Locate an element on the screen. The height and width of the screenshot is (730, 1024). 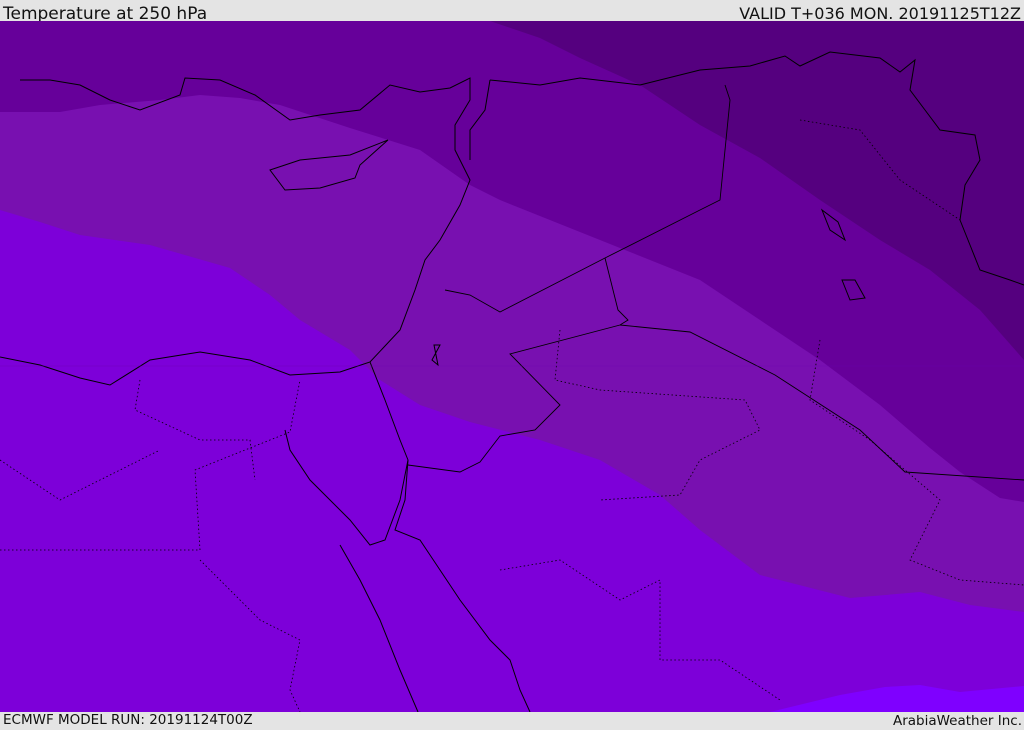
credit-text: ArabiaWeather Inc. is located at coordinates (957, 721).